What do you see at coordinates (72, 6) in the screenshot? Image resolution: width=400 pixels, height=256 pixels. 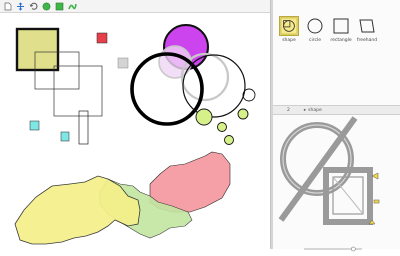 I see `freehand-tool-icon` at bounding box center [72, 6].